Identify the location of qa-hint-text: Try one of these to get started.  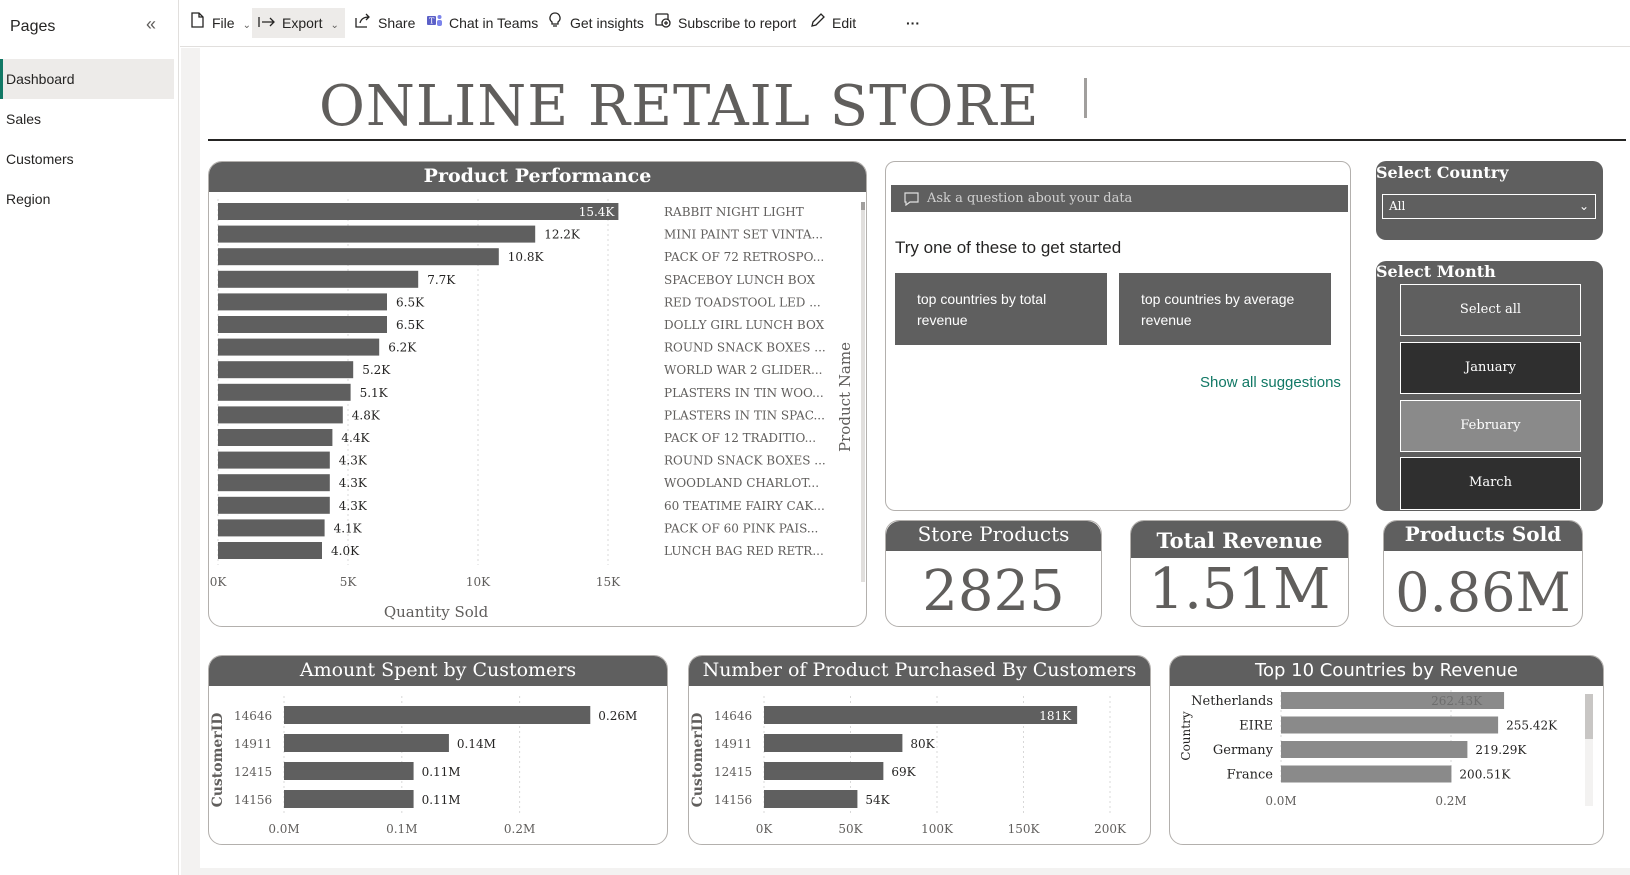
(1008, 247).